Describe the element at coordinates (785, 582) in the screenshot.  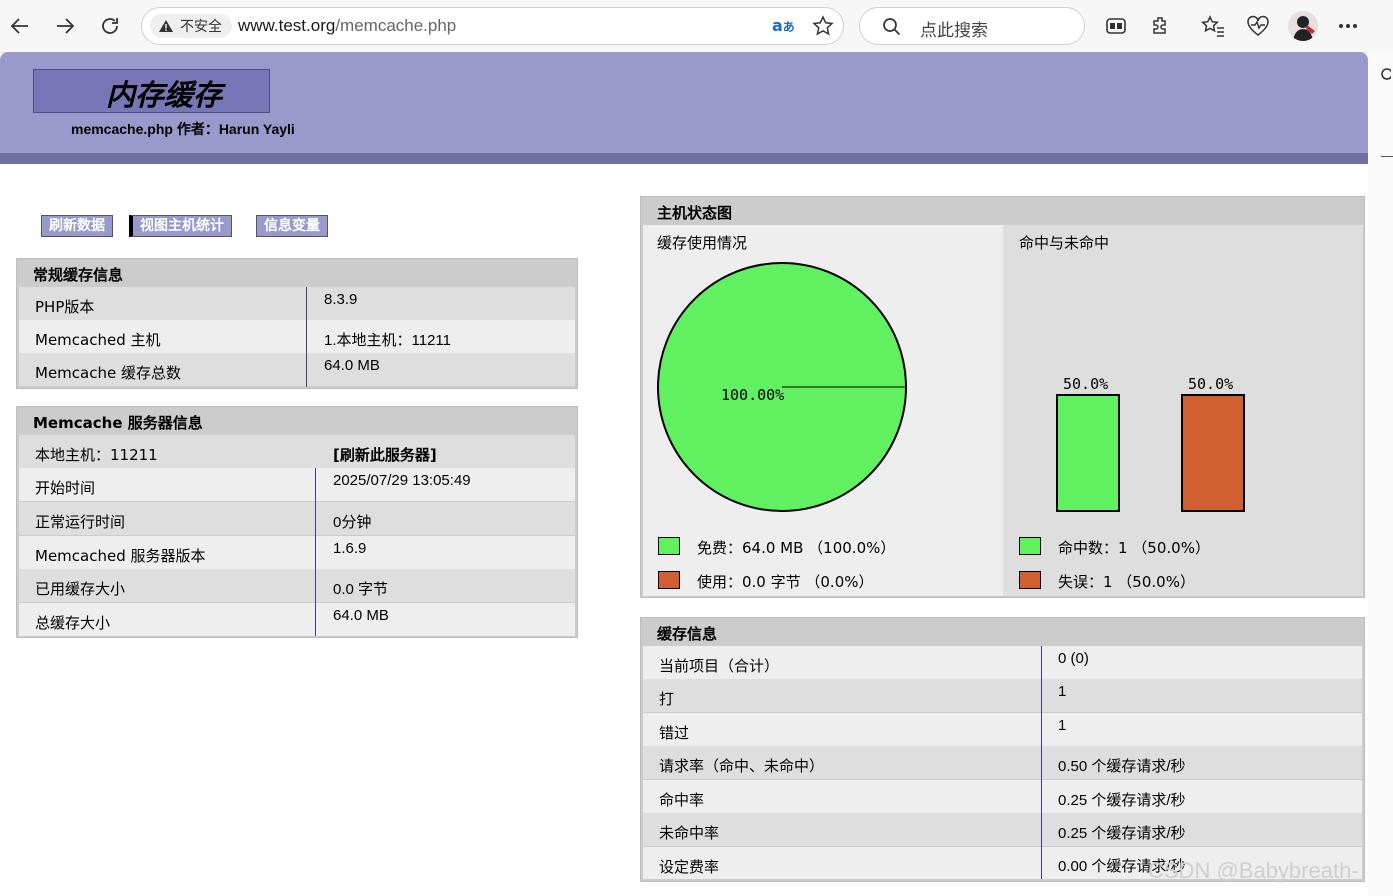
I see `legend-used-label: 使用：0.0 字节 （0.0%）` at that location.